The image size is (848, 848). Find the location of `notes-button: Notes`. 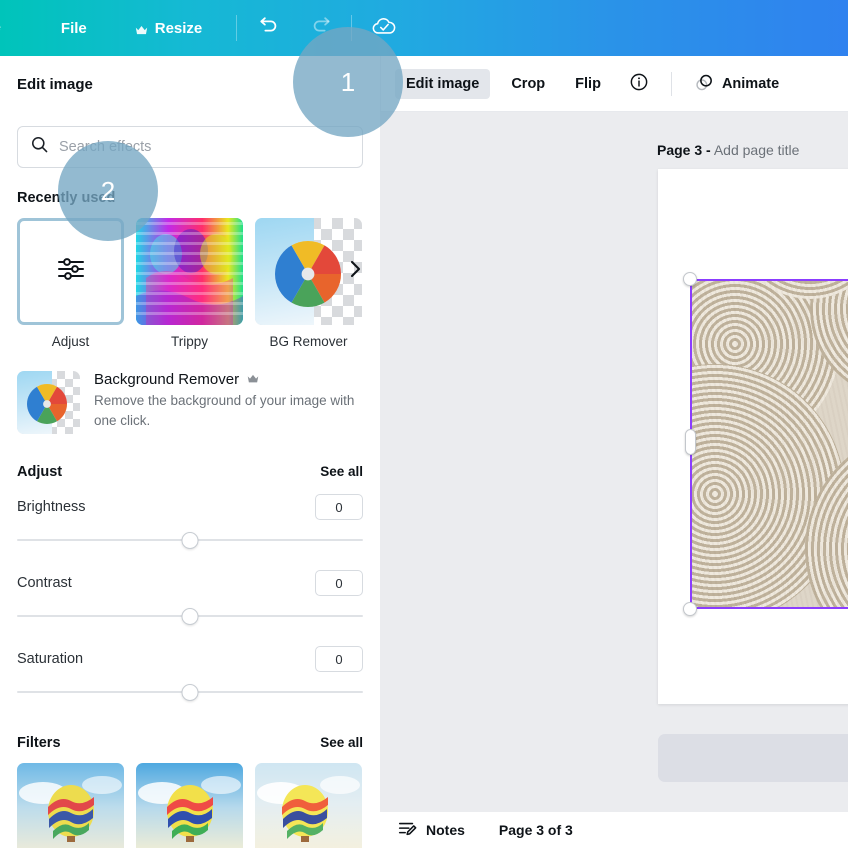

notes-button: Notes is located at coordinates (431, 830).